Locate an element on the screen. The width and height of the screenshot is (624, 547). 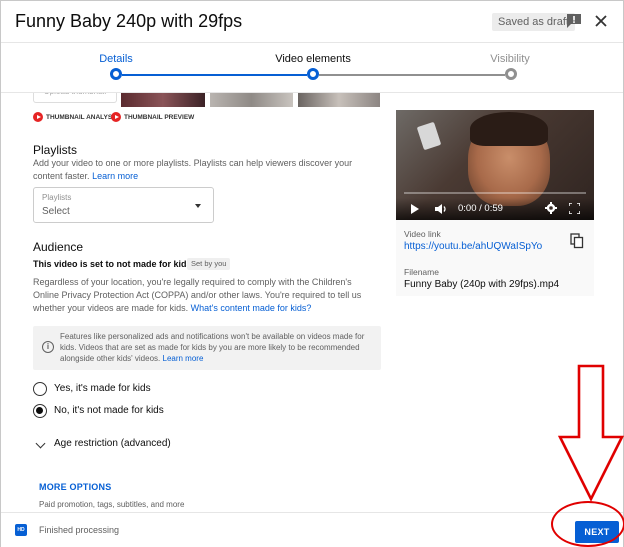
video-link-label: Video link is located at coordinates (422, 234).